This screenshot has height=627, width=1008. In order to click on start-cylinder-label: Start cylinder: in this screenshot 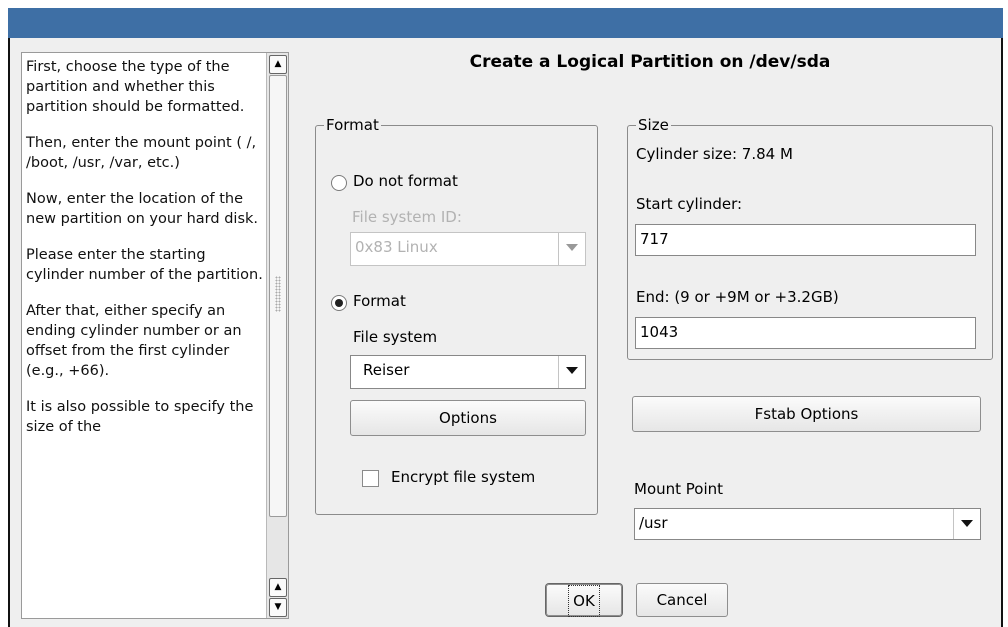, I will do `click(689, 204)`.